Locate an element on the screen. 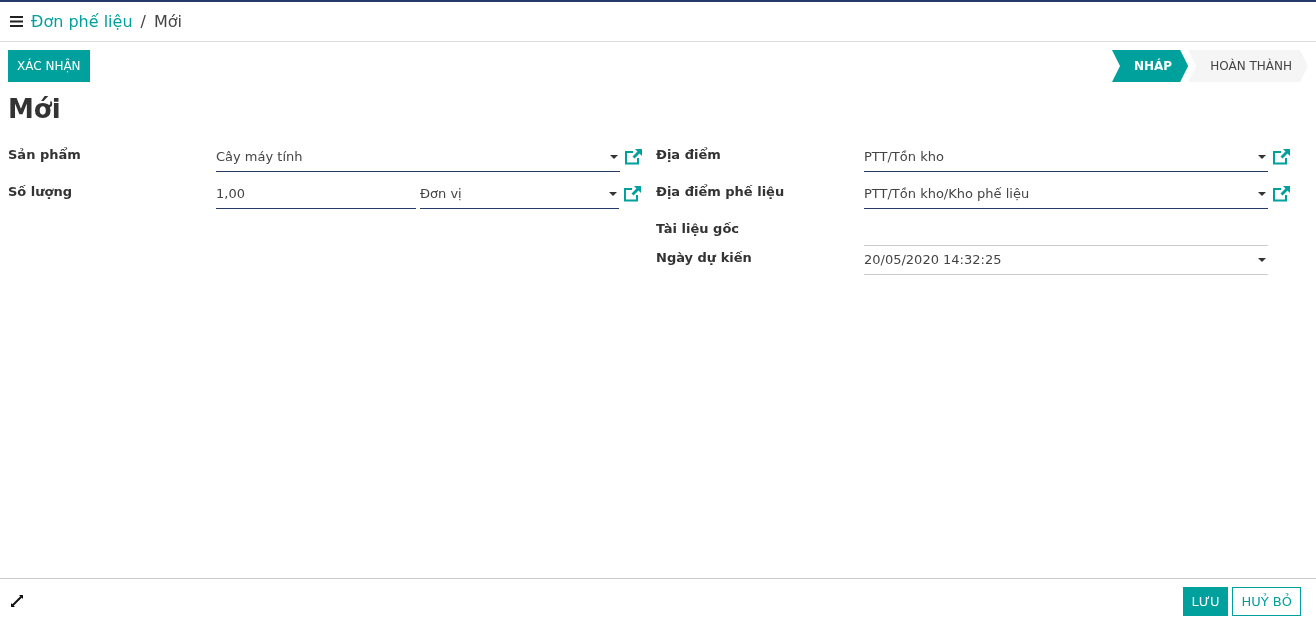 Image resolution: width=1316 pixels, height=622 pixels. field-label: Địa điểm is located at coordinates (689, 155).